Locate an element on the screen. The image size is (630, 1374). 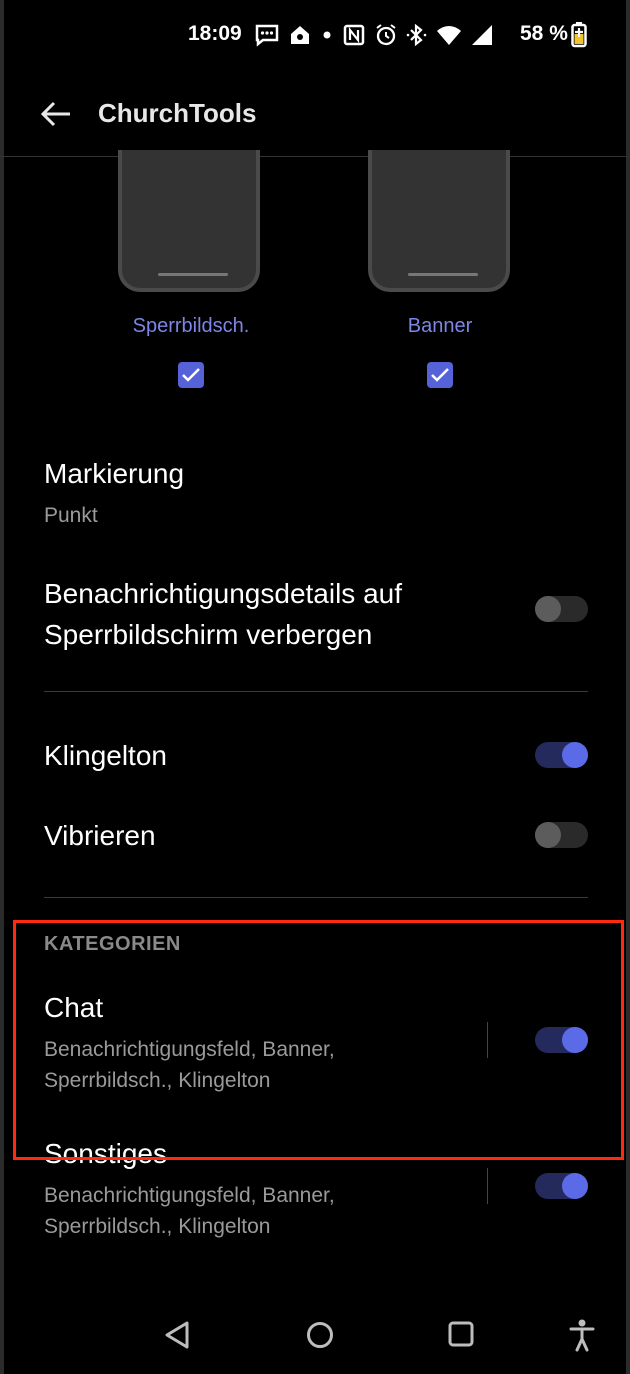
cell-signal-icon is located at coordinates (482, 35).